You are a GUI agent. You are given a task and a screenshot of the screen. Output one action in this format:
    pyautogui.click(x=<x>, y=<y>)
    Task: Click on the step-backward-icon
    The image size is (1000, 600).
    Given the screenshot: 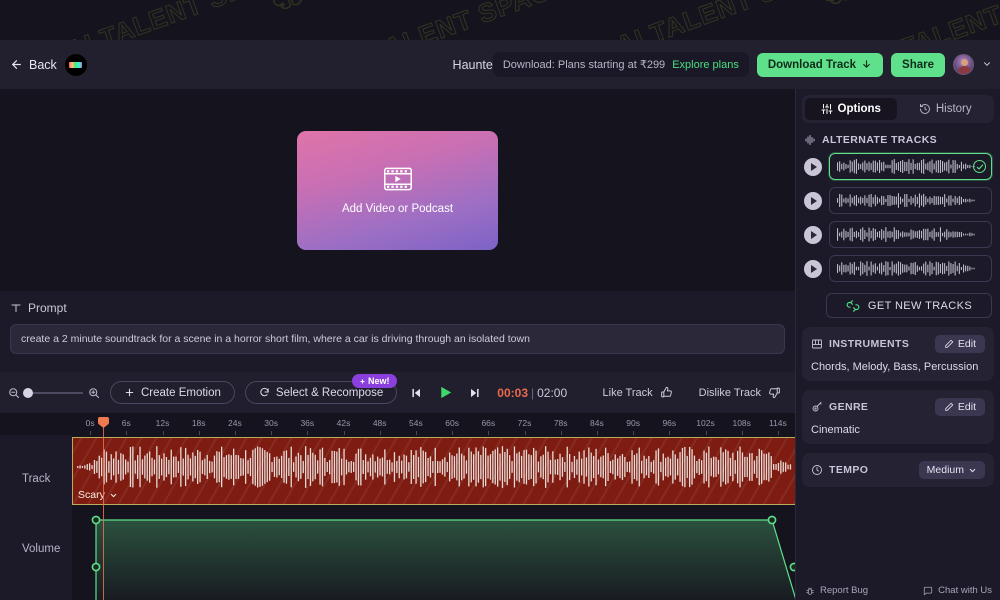 What is the action you would take?
    pyautogui.click(x=416, y=393)
    